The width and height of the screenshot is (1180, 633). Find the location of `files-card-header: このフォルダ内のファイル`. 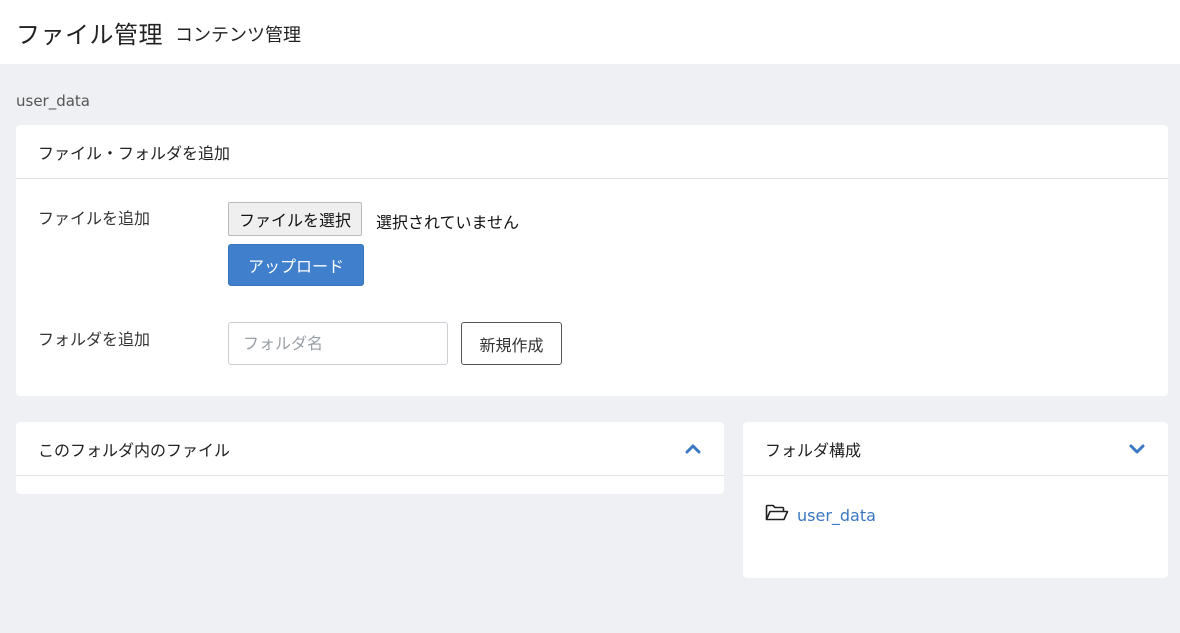

files-card-header: このフォルダ内のファイル is located at coordinates (370, 449).